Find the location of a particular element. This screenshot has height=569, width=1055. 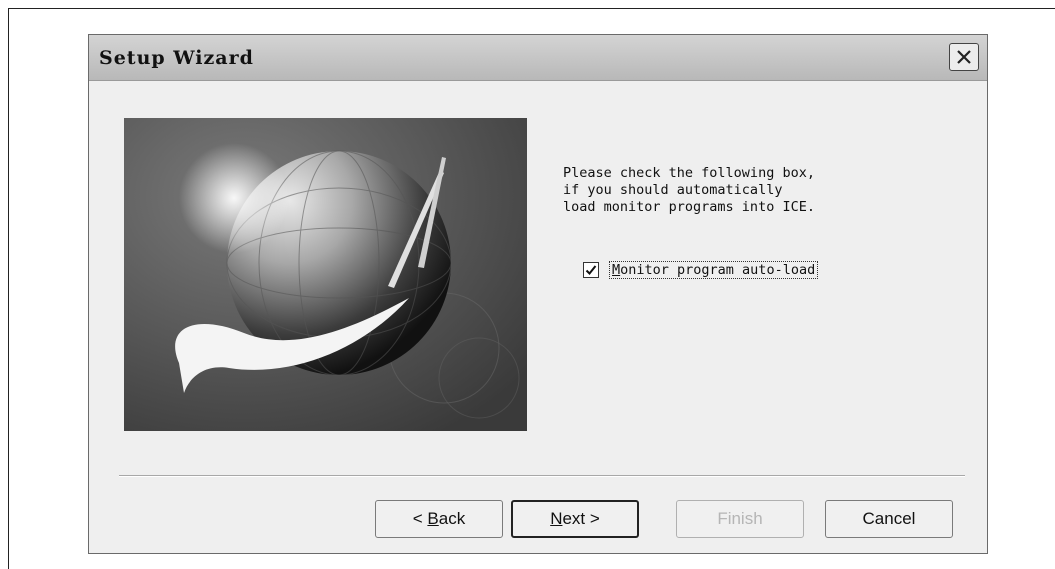

button-separator is located at coordinates (542, 476).